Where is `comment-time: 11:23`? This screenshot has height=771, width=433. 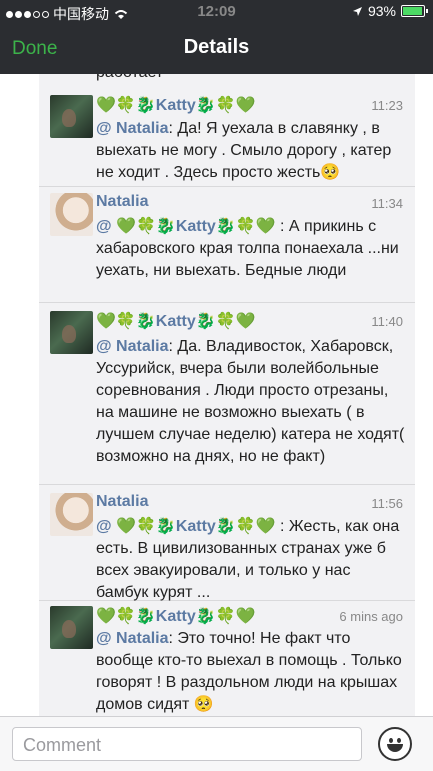 comment-time: 11:23 is located at coordinates (387, 105).